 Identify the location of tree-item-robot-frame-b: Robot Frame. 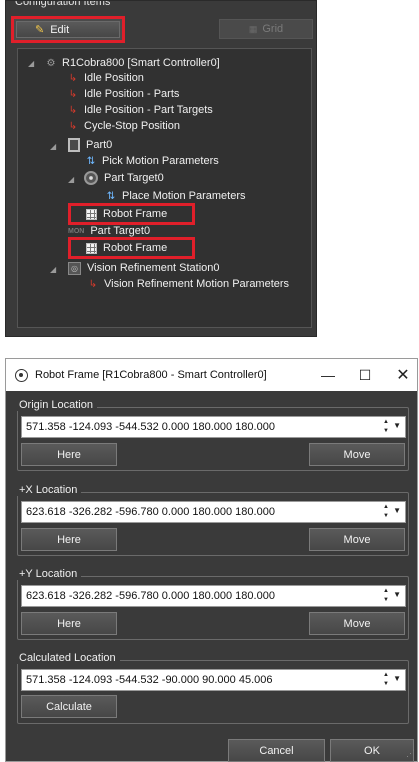
(126, 248).